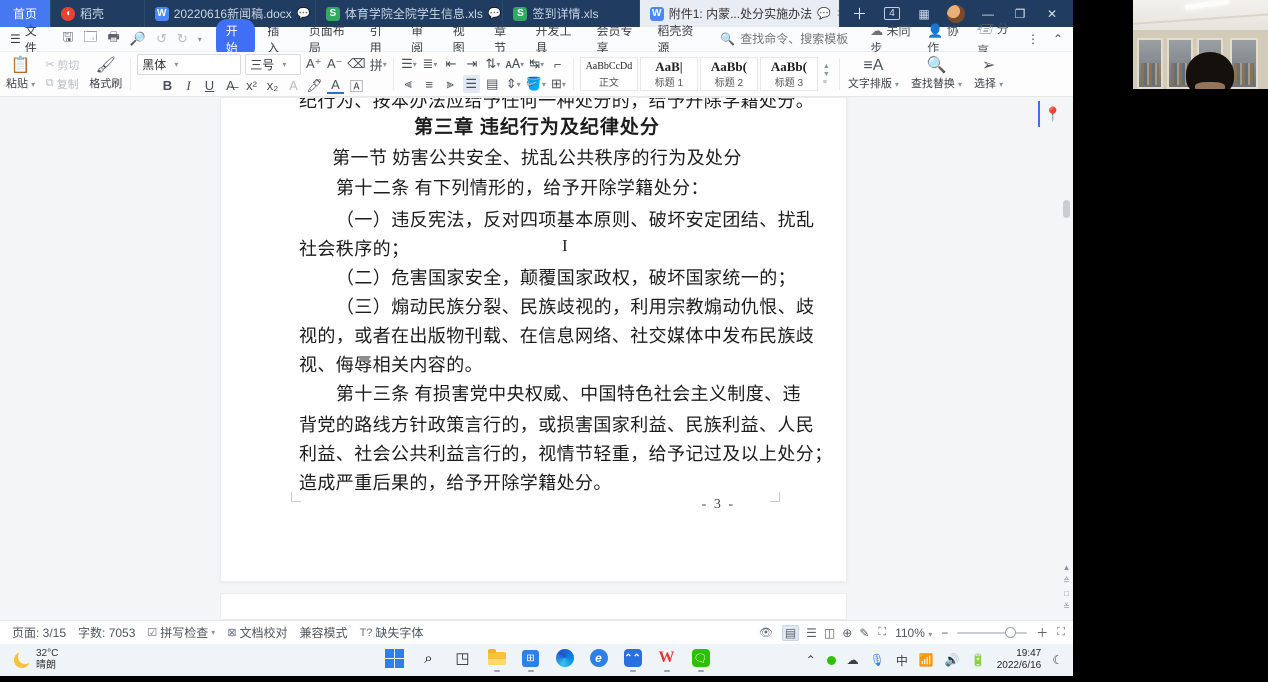 This screenshot has width=1268, height=682. I want to click on zoom-slider-knob, so click(1011, 632).